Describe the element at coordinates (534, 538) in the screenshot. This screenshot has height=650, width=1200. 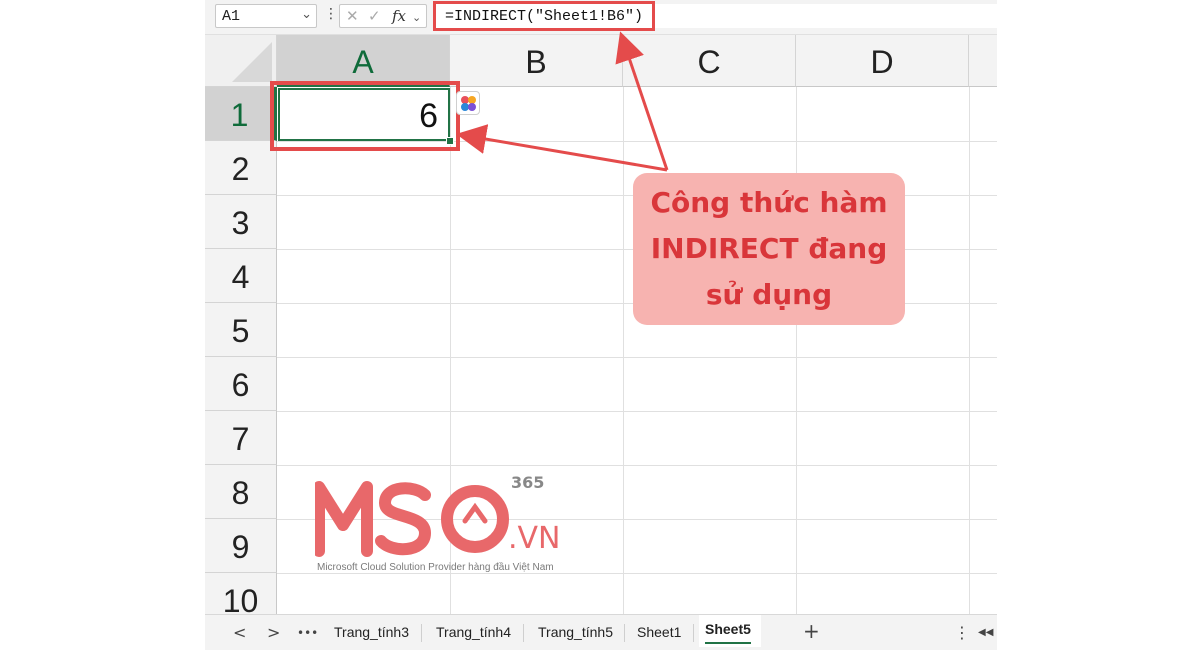
I see `logo-vn: .VN` at that location.